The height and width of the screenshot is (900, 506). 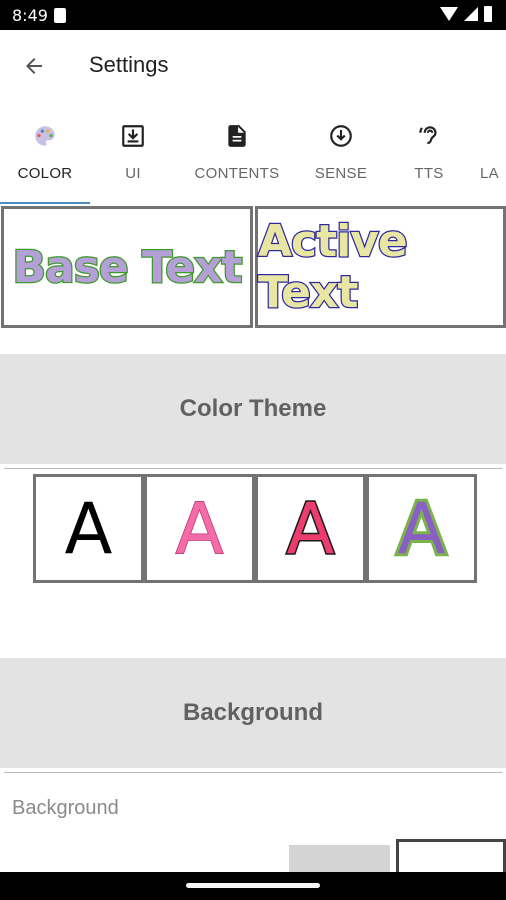 I want to click on active-text-label: Active Text, so click(x=333, y=267).